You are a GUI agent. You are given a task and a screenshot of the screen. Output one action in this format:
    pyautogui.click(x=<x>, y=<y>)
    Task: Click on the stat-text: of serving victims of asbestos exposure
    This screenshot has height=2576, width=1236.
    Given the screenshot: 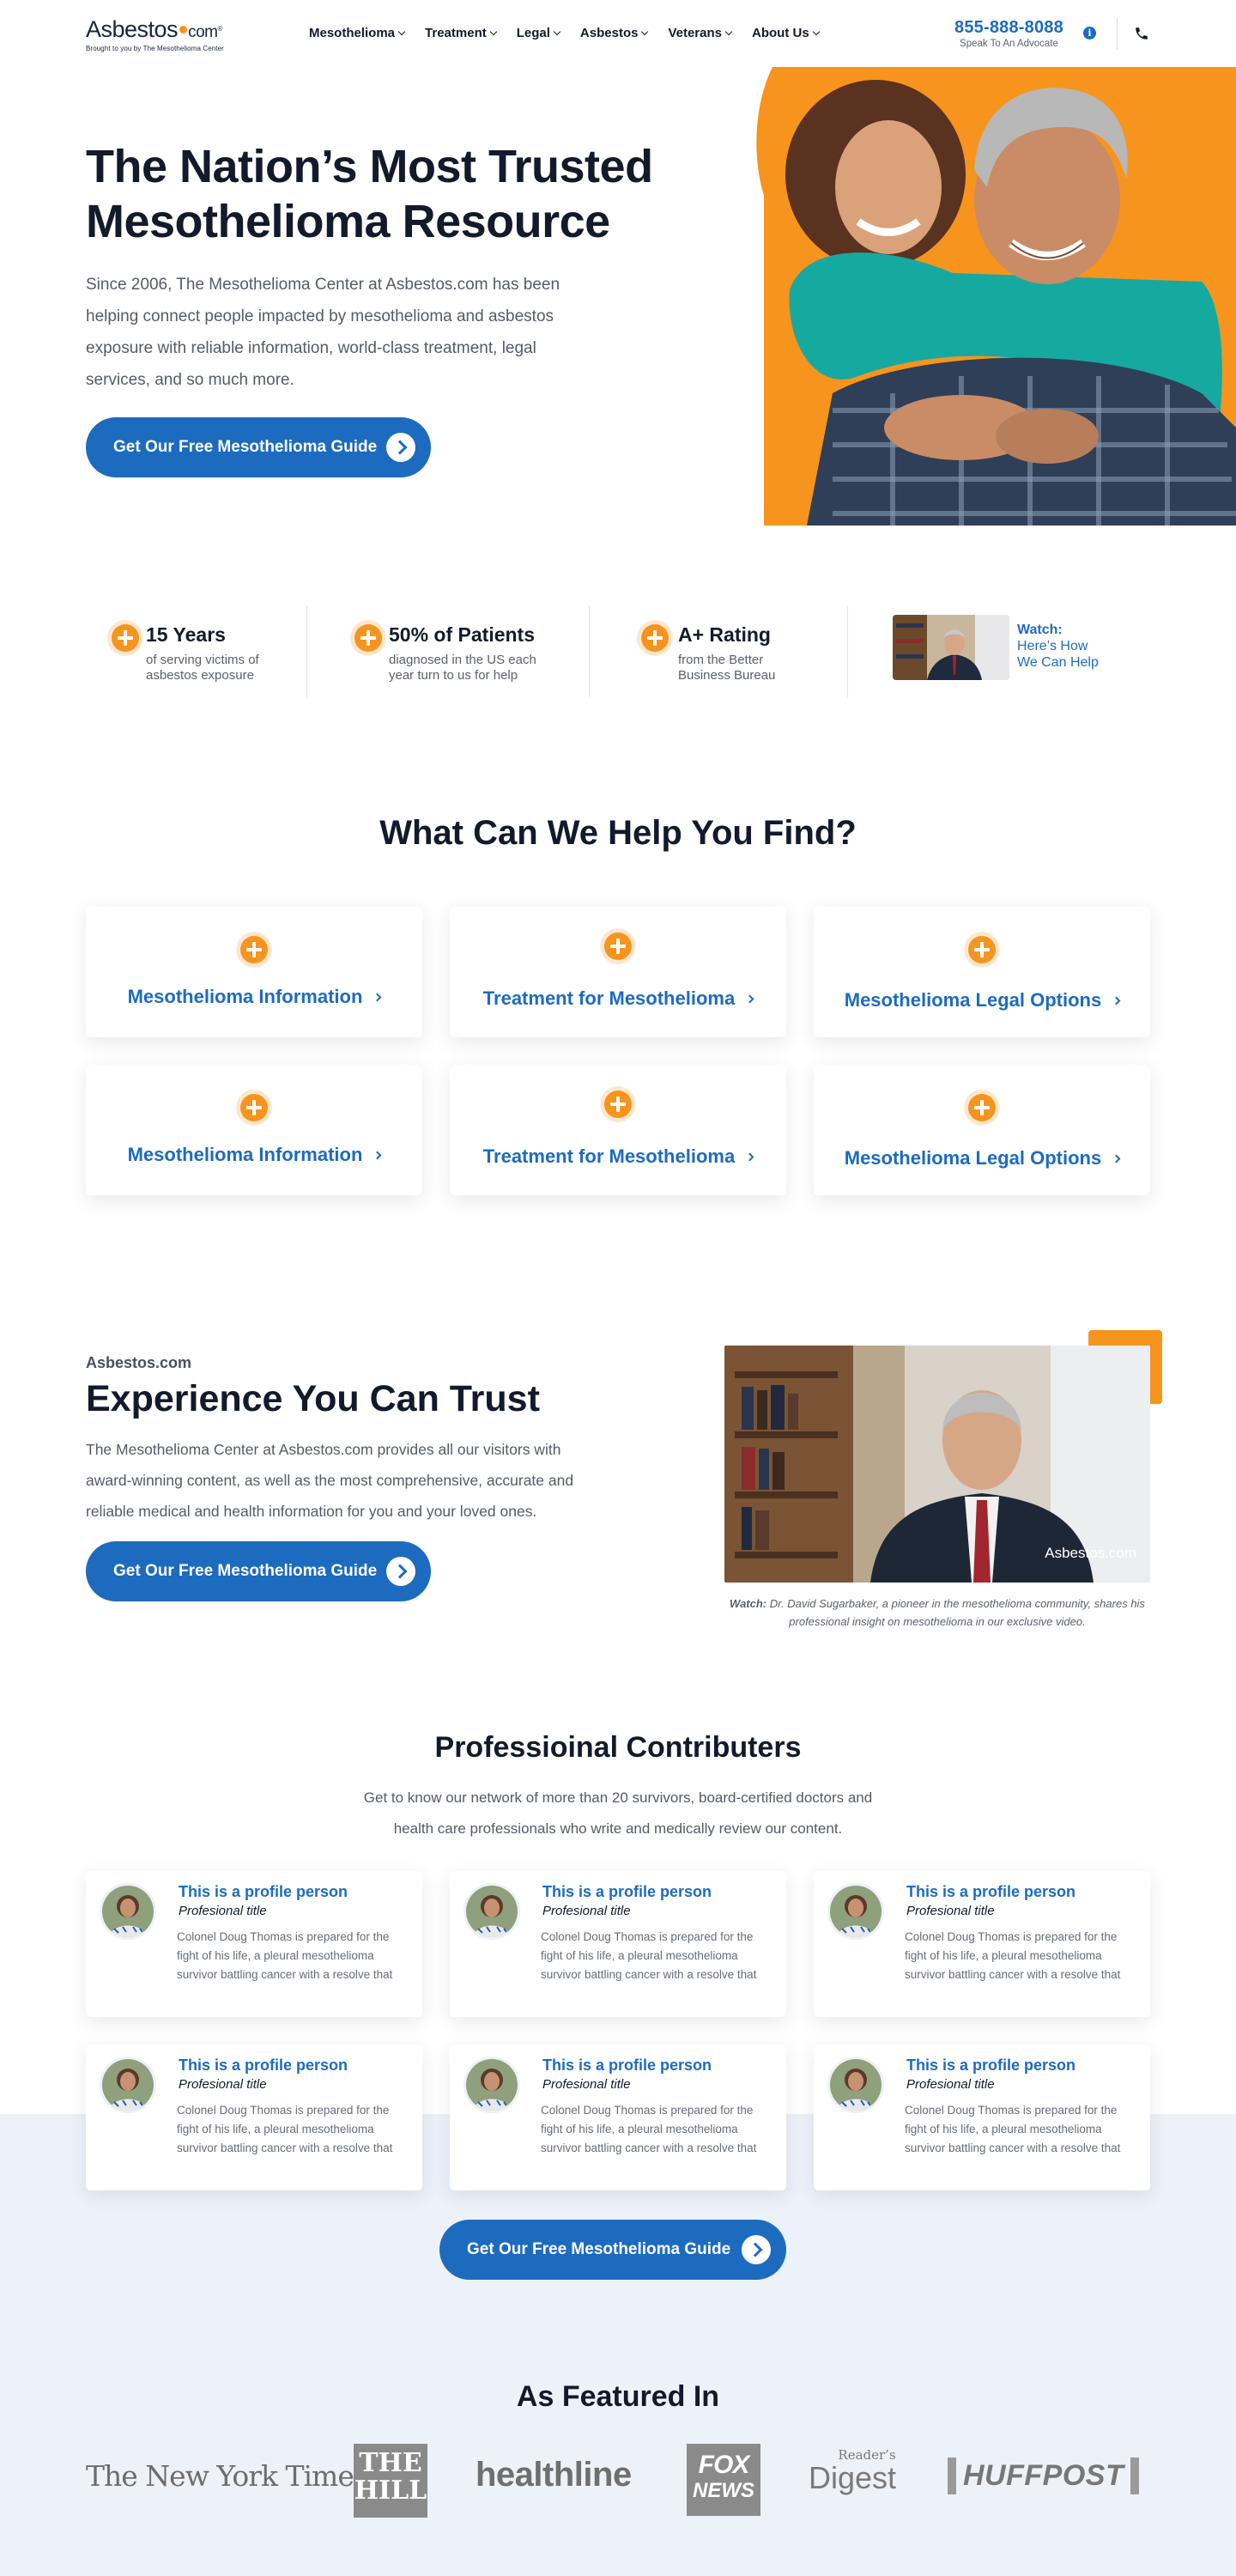 What is the action you would take?
    pyautogui.click(x=202, y=668)
    